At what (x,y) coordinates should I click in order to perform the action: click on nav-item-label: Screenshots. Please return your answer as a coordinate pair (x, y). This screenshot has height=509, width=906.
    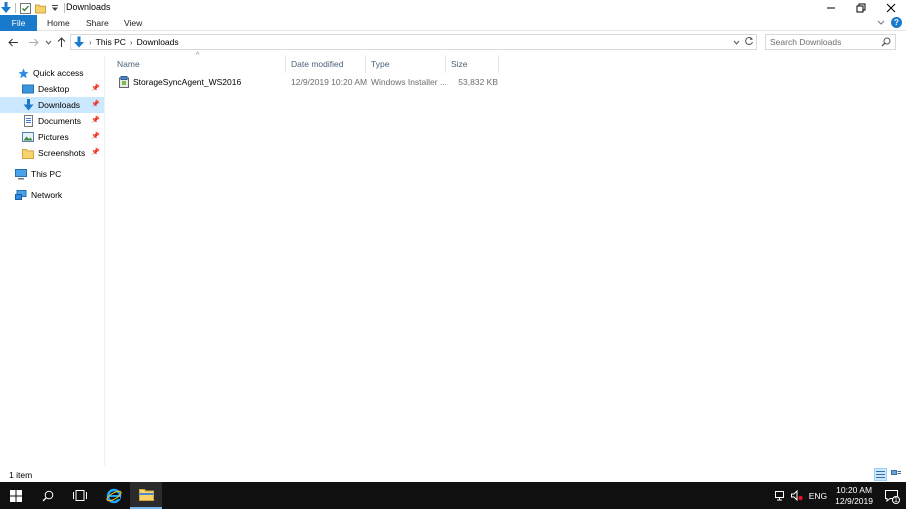
    Looking at the image, I should click on (62, 153).